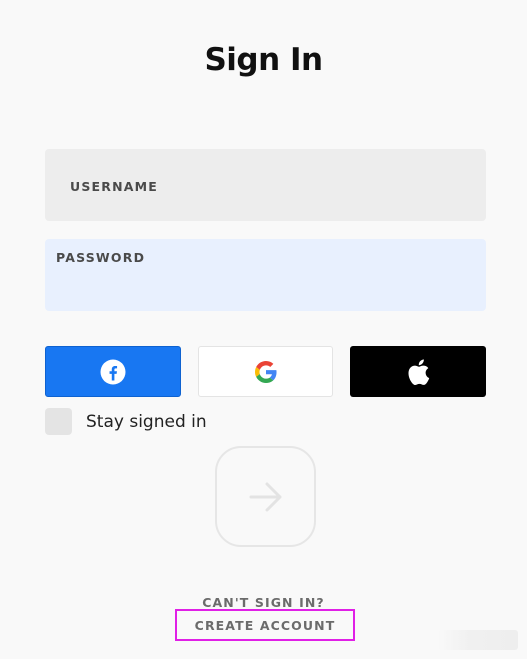 This screenshot has height=659, width=527. I want to click on username-input, so click(265, 185).